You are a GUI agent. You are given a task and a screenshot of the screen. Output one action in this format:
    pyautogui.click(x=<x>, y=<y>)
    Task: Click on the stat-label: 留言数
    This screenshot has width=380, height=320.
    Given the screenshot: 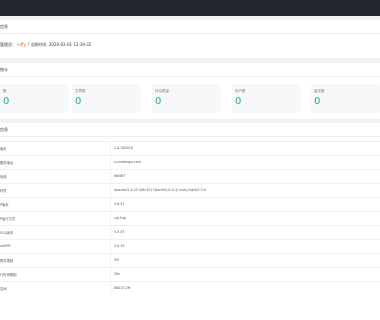 What is the action you would take?
    pyautogui.click(x=319, y=91)
    